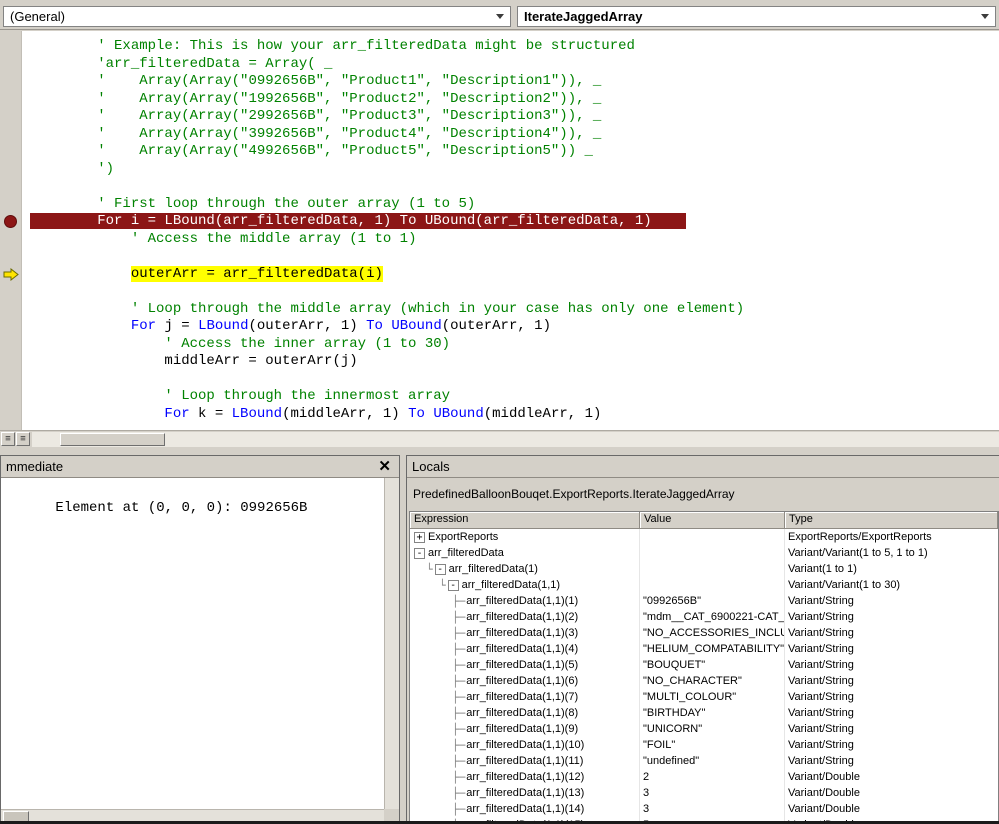  Describe the element at coordinates (704, 569) in the screenshot. I see `locals-row: └ - arr_filteredData(1) Variant(1 to 1)` at that location.